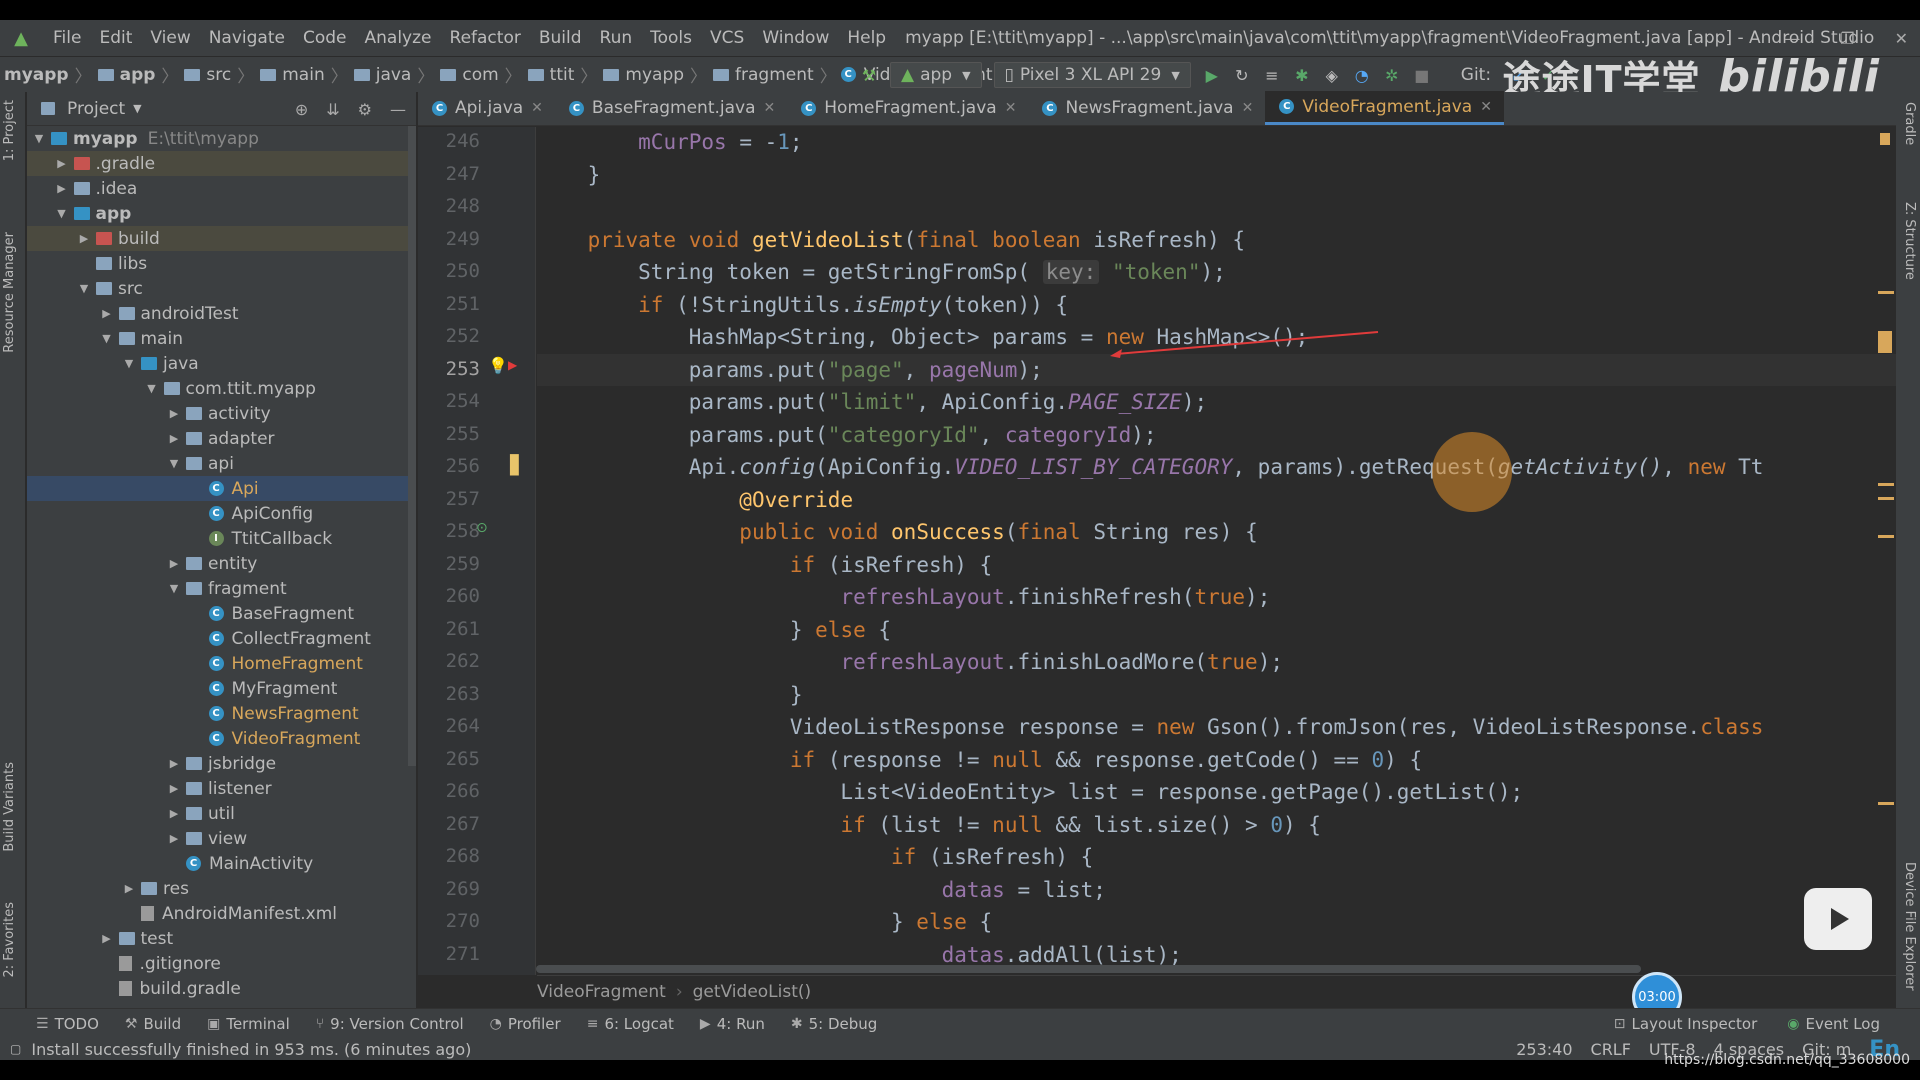  I want to click on bottom-tab: ▣ Terminal, so click(248, 1024).